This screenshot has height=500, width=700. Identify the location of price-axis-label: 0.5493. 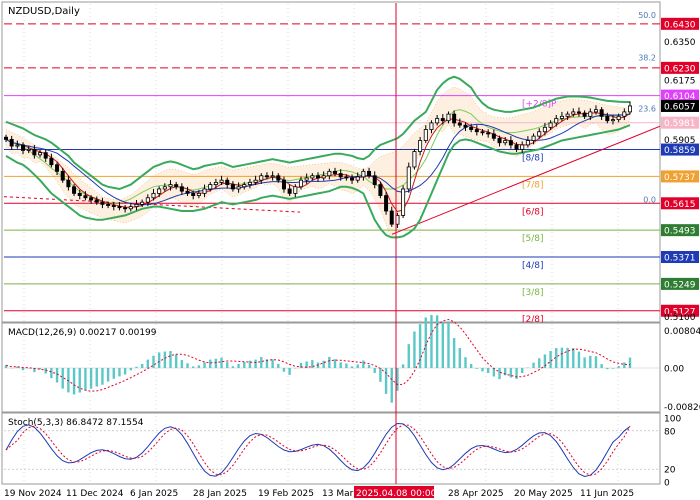
(680, 232).